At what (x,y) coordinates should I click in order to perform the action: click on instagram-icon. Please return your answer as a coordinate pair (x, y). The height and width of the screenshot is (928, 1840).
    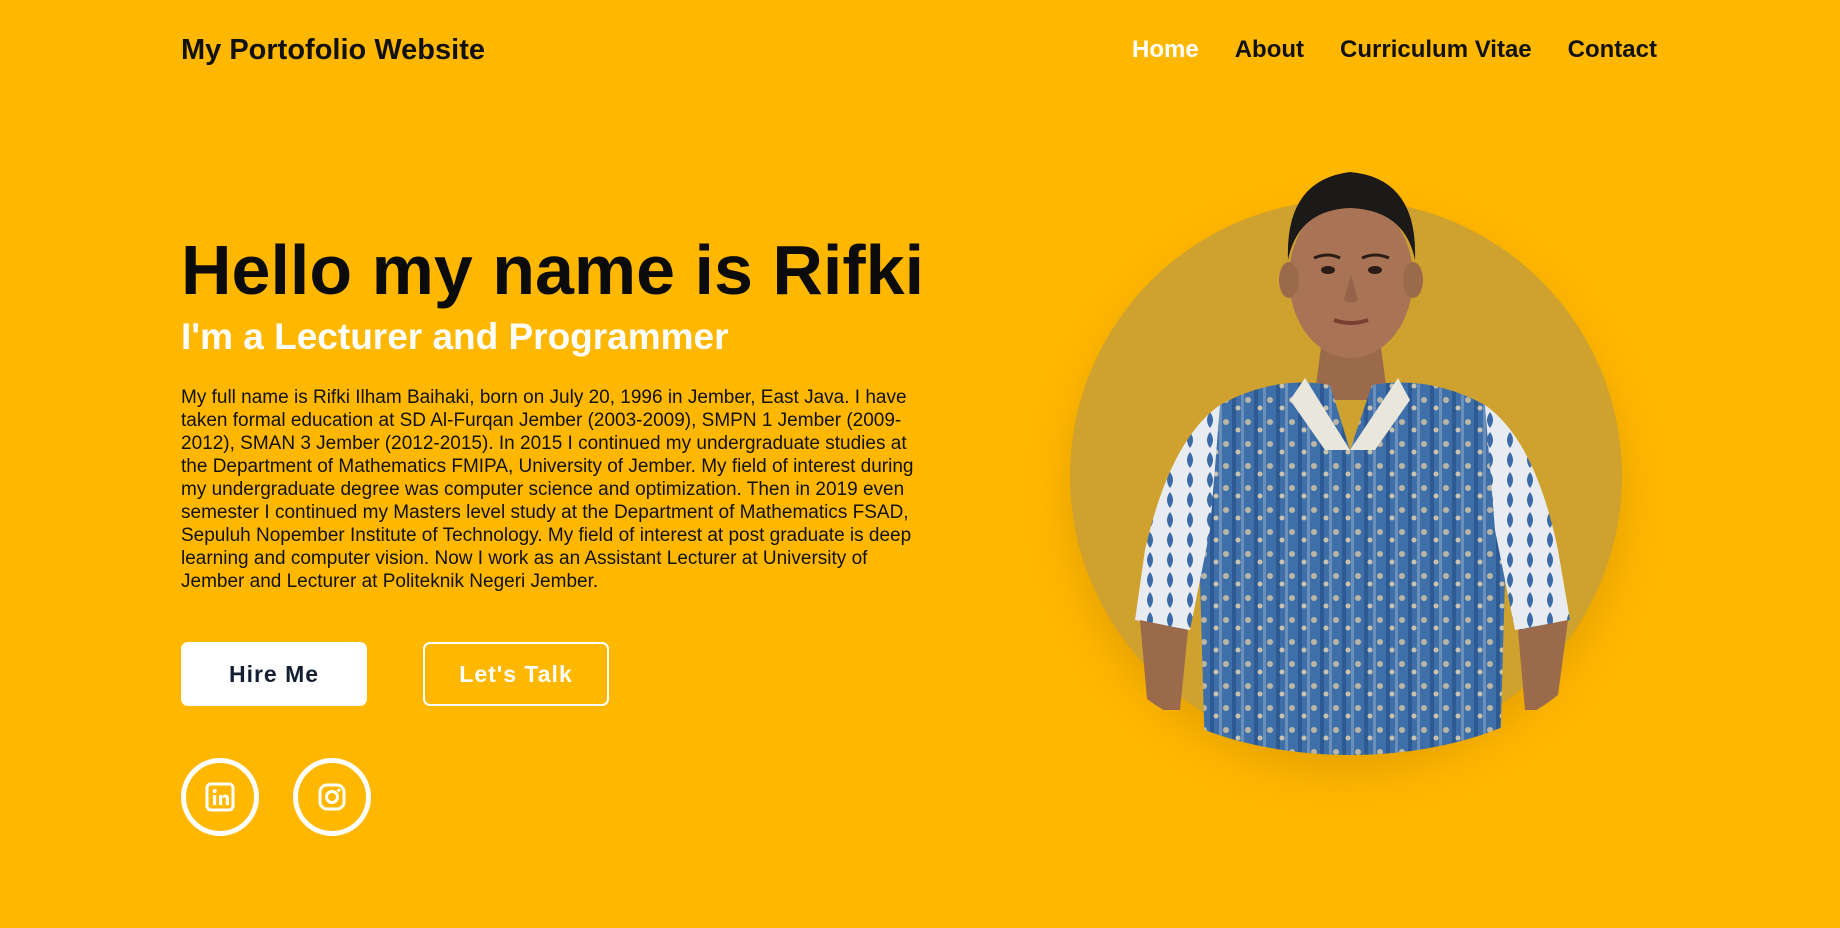
    Looking at the image, I should click on (332, 797).